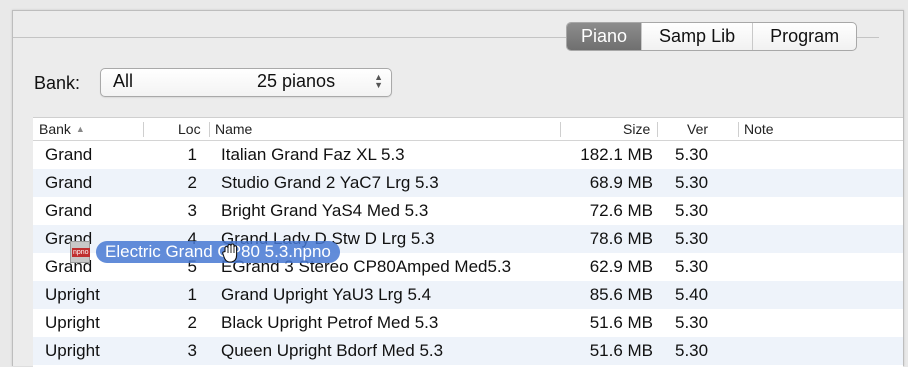  Describe the element at coordinates (621, 294) in the screenshot. I see `cell-size: 85.6 MB` at that location.